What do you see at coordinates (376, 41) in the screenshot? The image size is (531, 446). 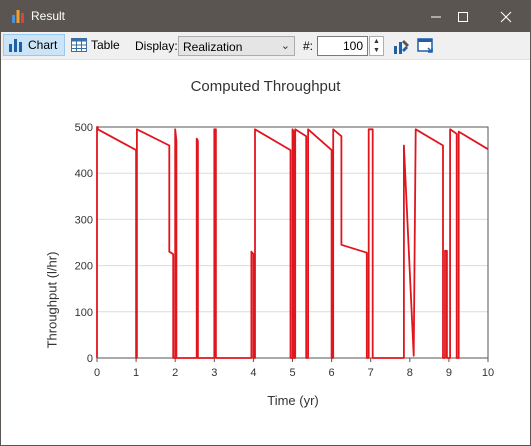 I see `spin-up-icon: ▲` at bounding box center [376, 41].